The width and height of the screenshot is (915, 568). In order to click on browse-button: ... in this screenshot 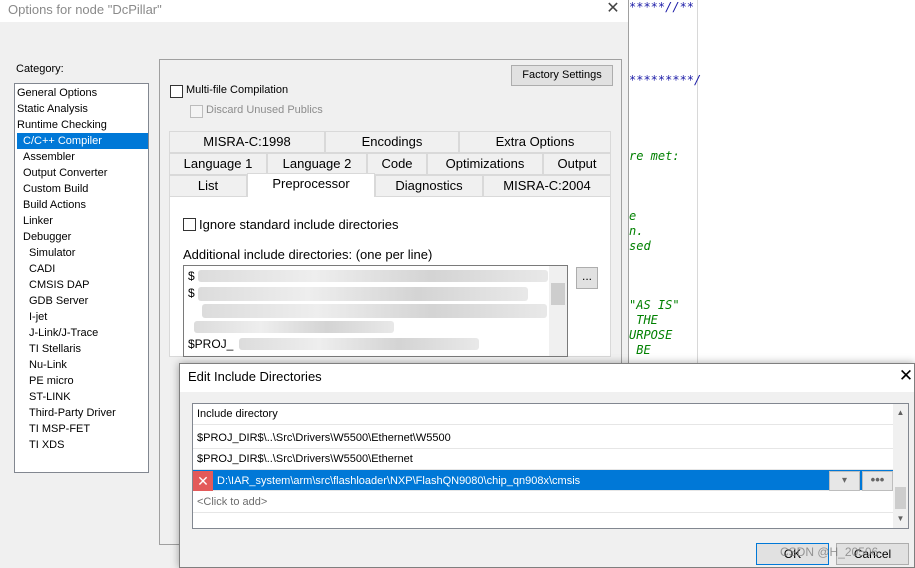, I will do `click(587, 278)`.